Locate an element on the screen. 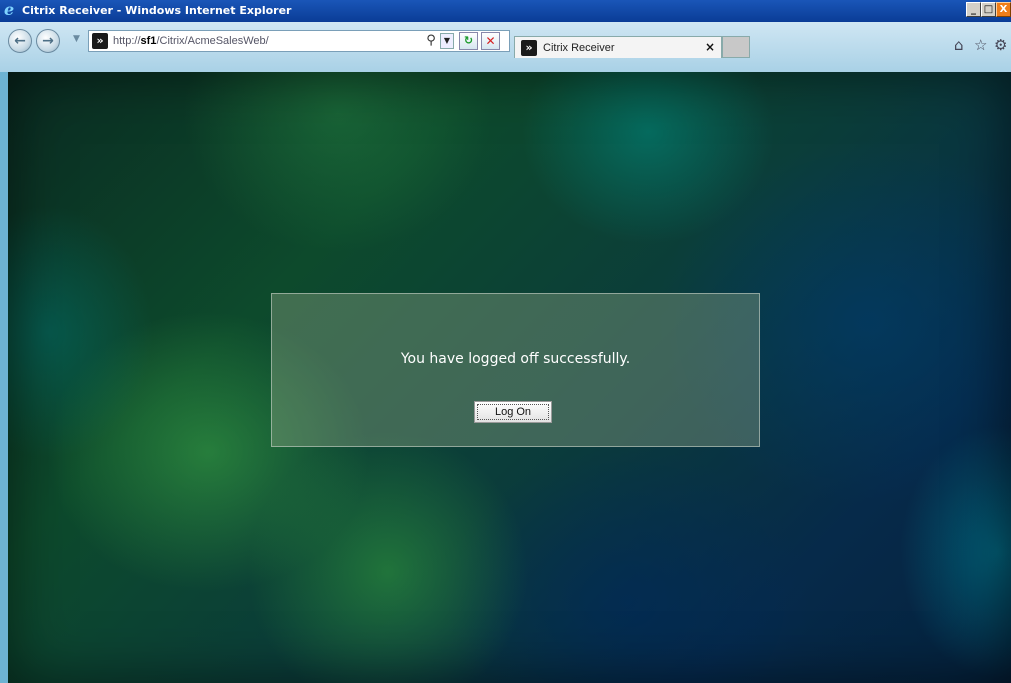 The image size is (1011, 683). star-icon: ☆ is located at coordinates (980, 45).